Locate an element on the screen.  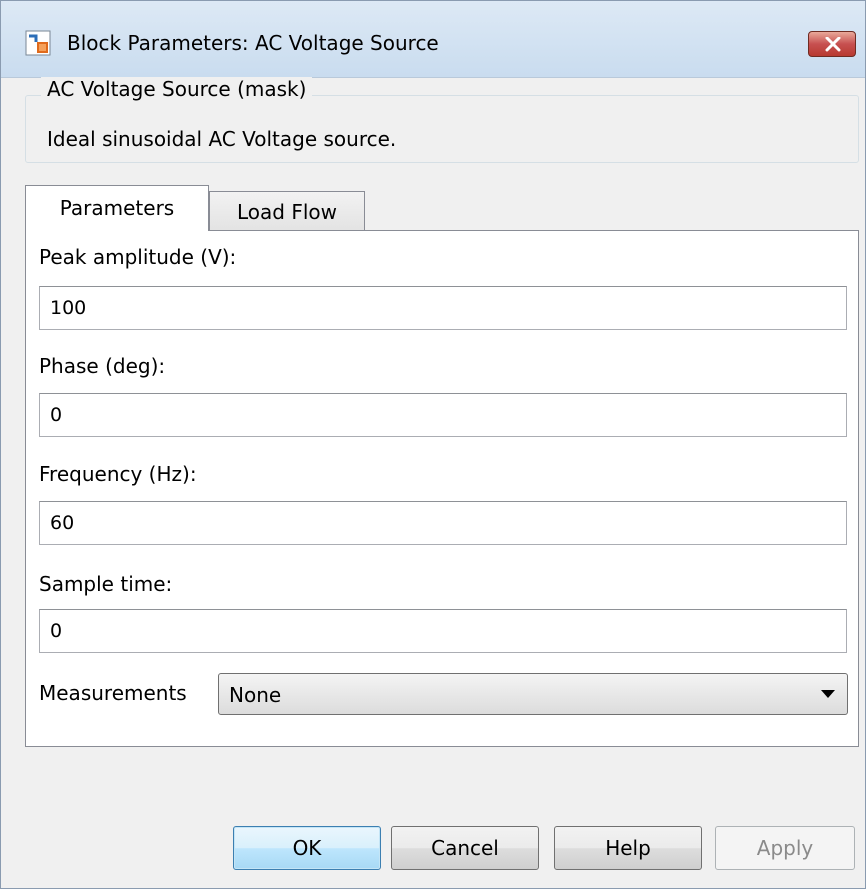
measurements-label: Measurements is located at coordinates (113, 693).